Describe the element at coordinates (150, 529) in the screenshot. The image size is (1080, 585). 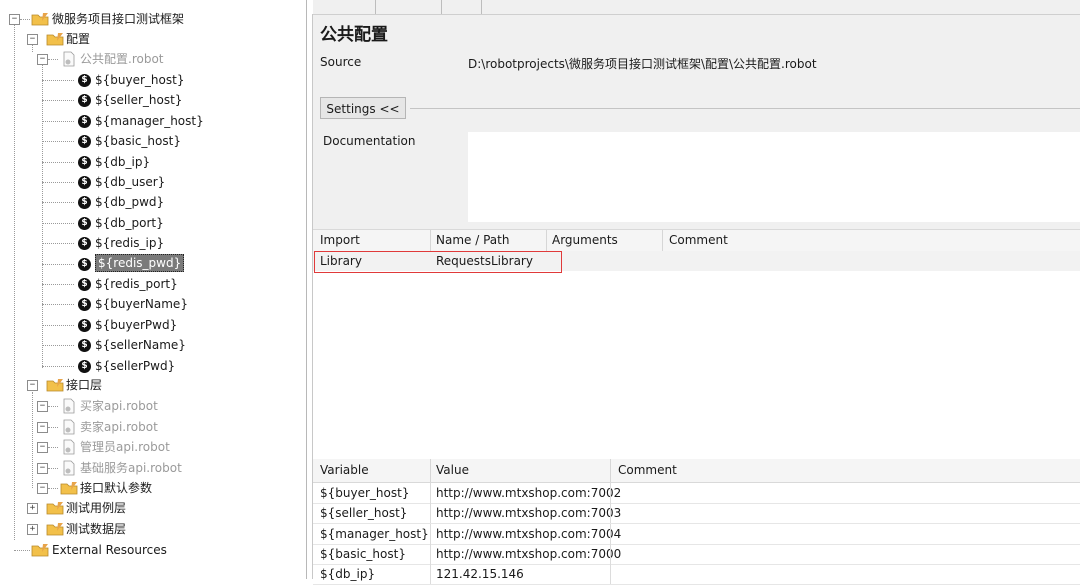
I see `tree-node-testdata-folder: + 测试数据层` at that location.